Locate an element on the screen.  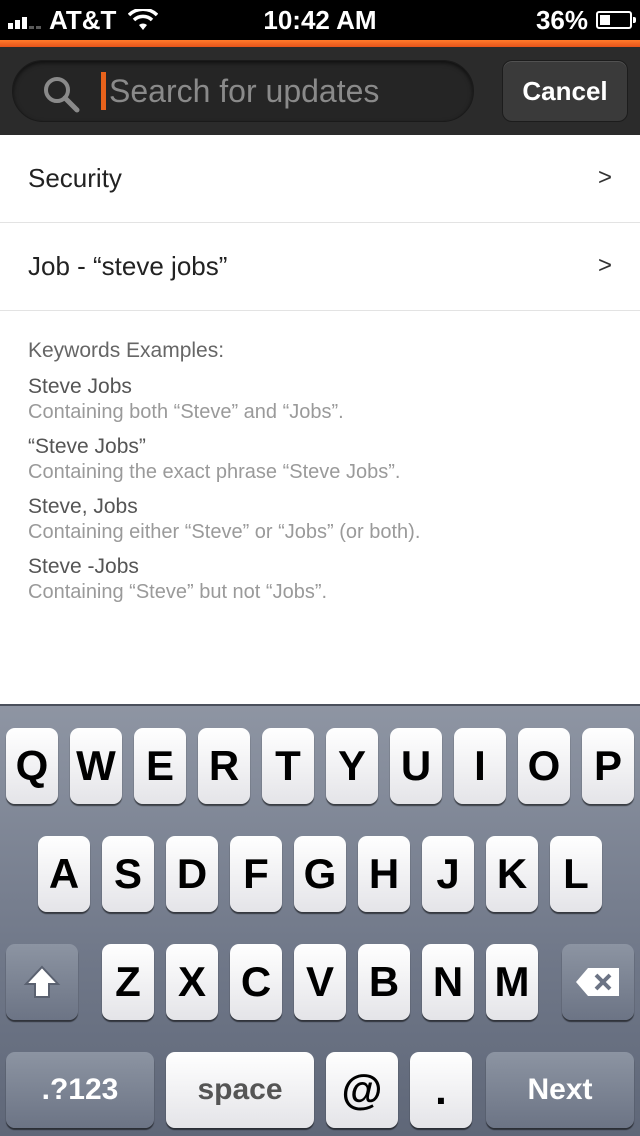
key-j: J is located at coordinates (448, 874).